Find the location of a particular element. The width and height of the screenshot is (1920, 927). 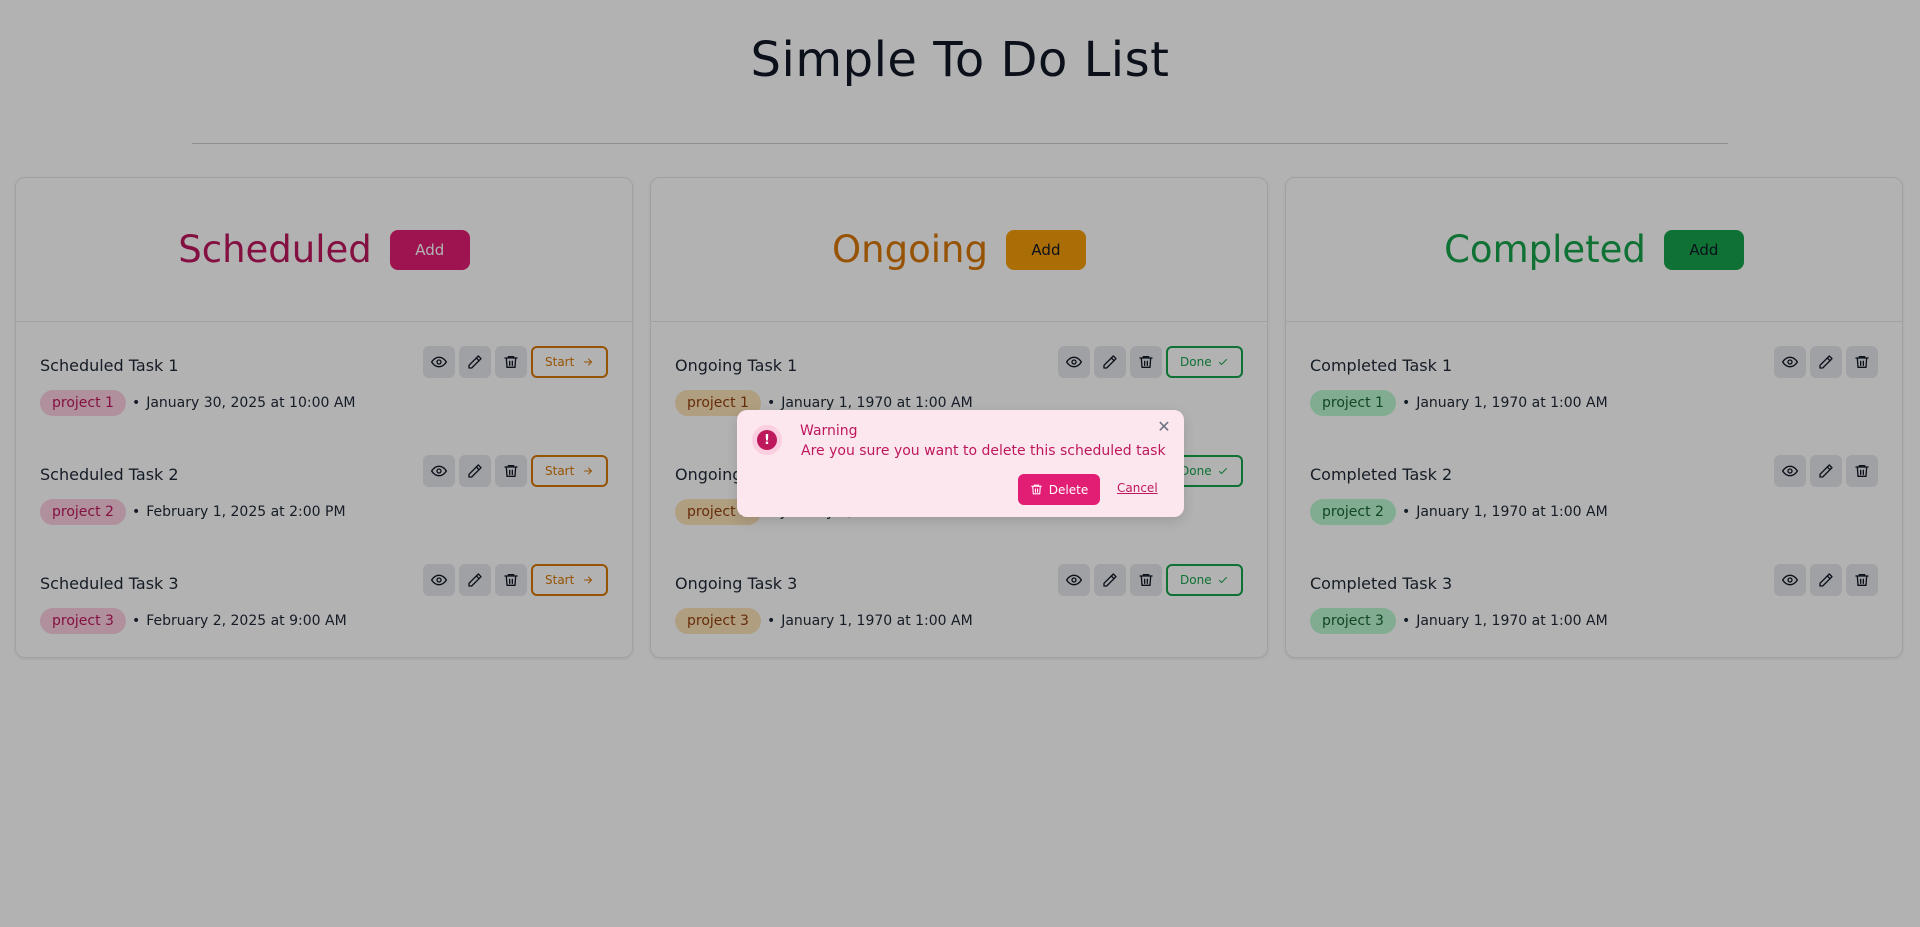

confirm-delete-button: Delete is located at coordinates (1059, 489).